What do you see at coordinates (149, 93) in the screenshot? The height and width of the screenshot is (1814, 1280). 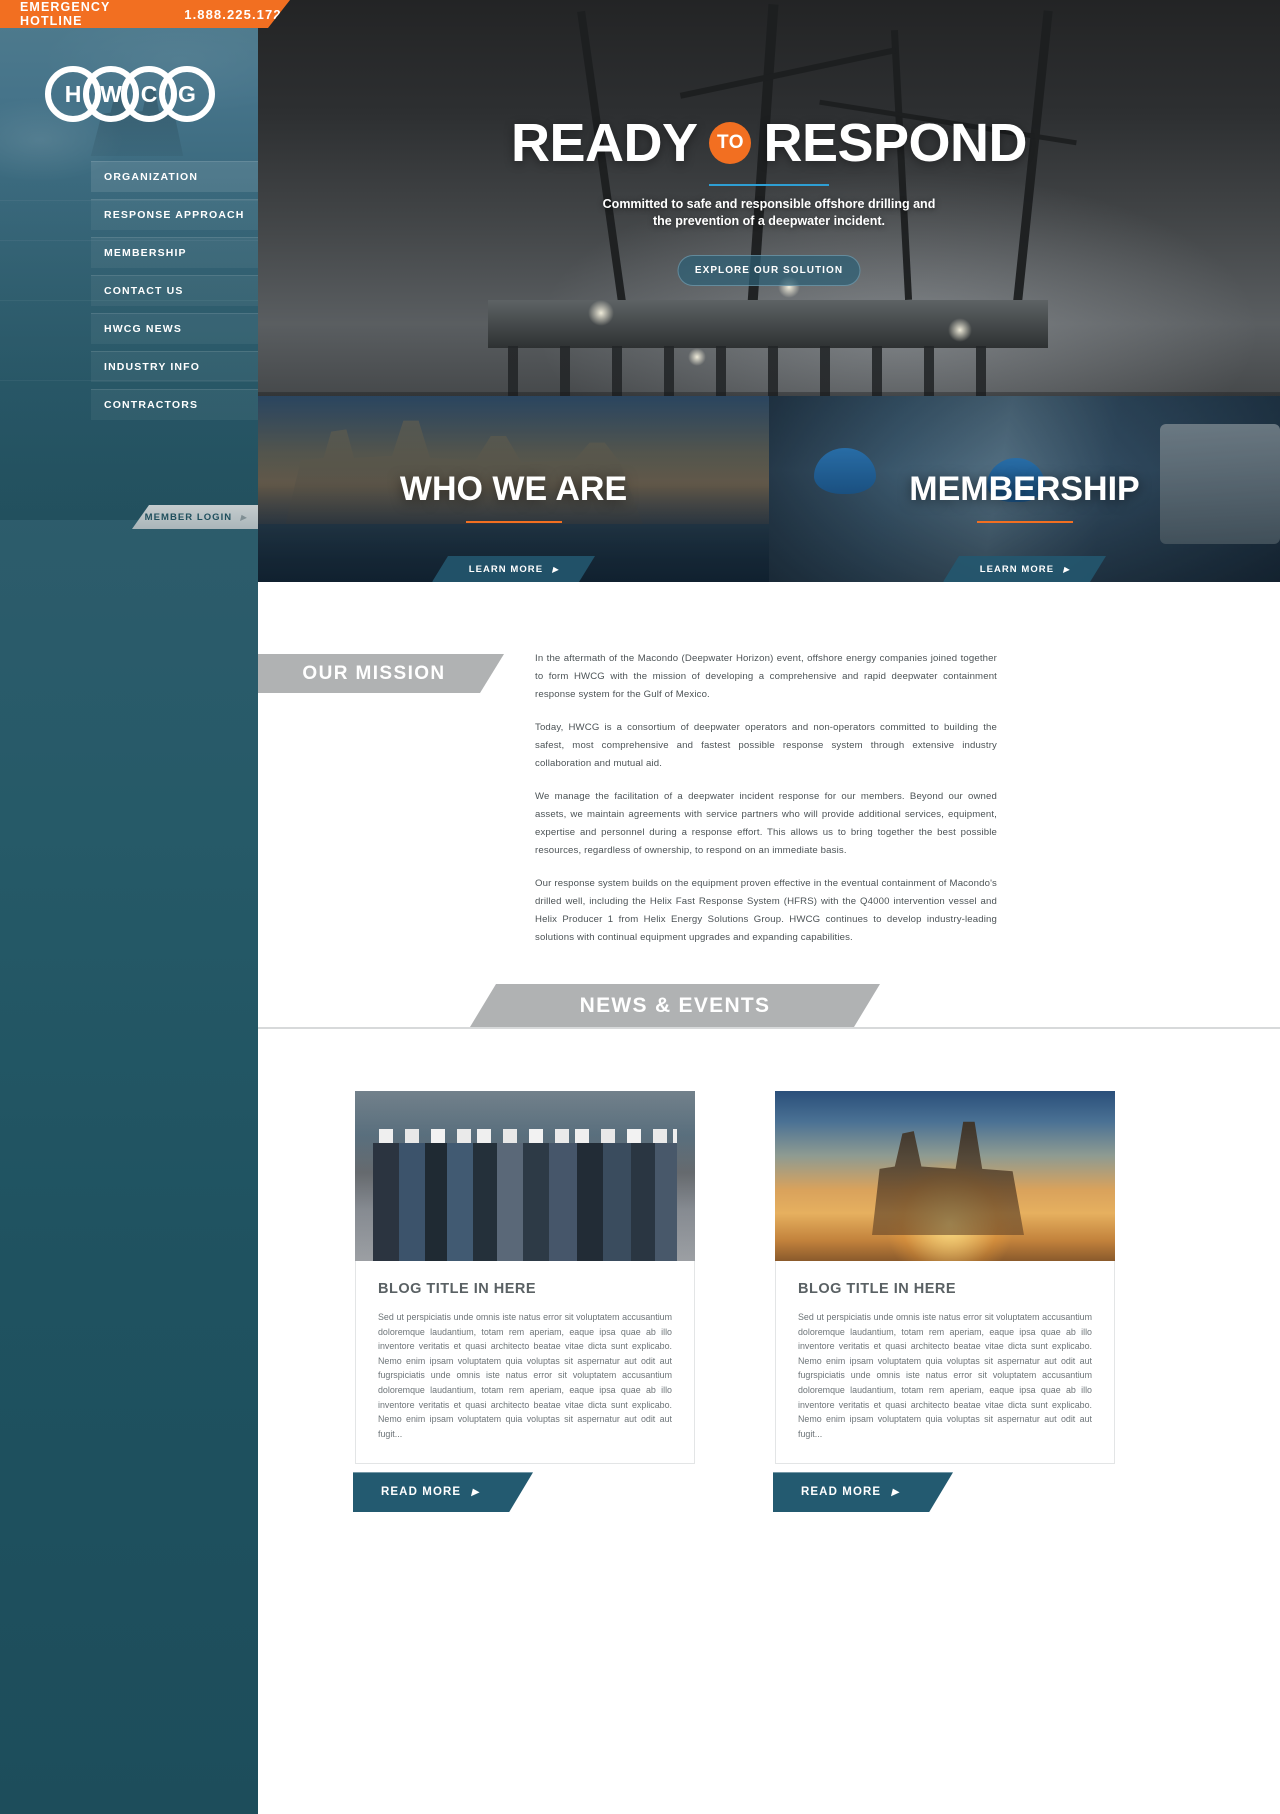 I see `logo-letter-c-text: C` at bounding box center [149, 93].